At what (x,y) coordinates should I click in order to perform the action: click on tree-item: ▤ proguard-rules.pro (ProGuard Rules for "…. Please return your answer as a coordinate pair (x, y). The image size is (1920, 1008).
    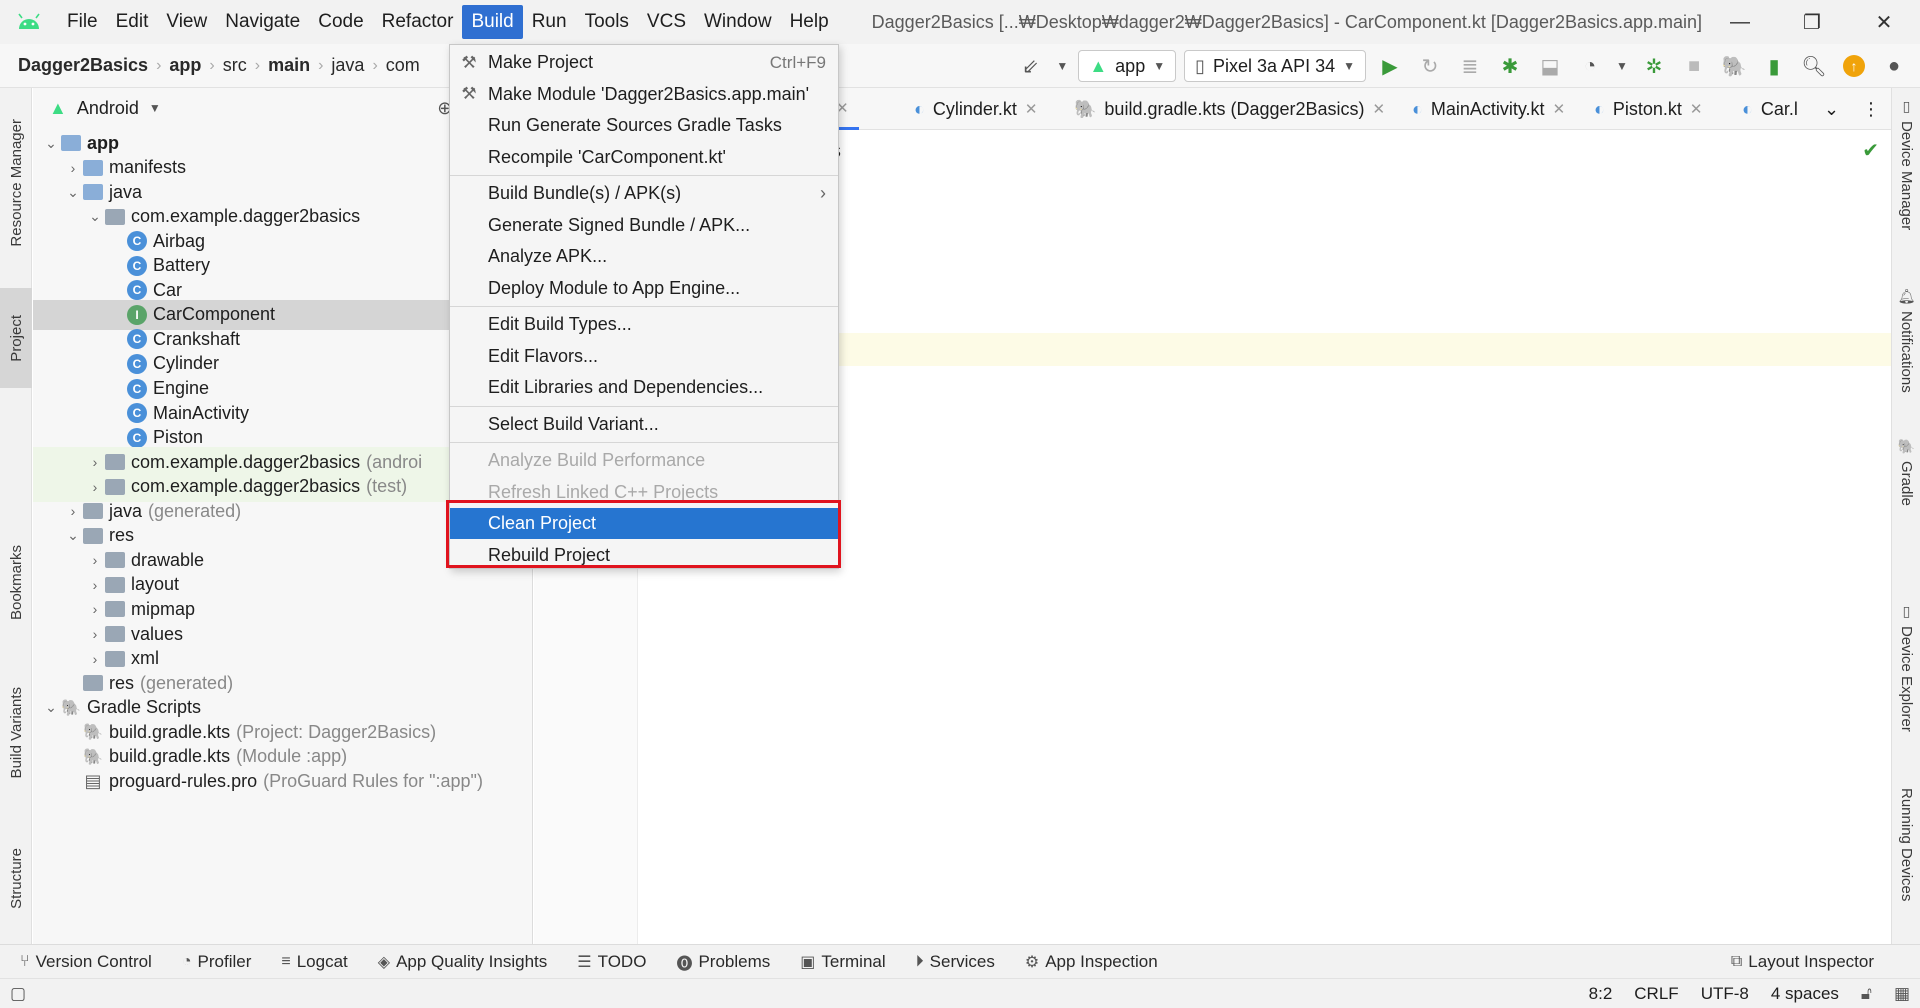
    Looking at the image, I should click on (282, 781).